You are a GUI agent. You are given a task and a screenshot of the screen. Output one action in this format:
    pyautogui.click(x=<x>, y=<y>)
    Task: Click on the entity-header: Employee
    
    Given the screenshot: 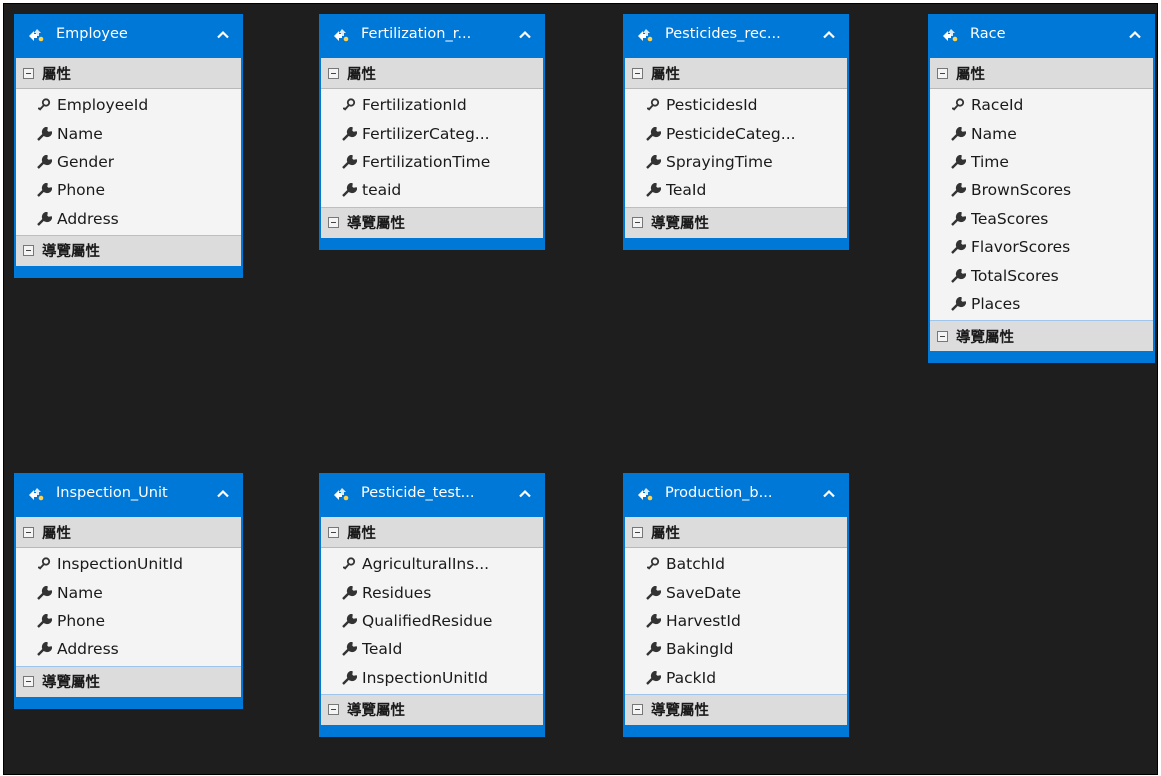 What is the action you would take?
    pyautogui.click(x=128, y=36)
    